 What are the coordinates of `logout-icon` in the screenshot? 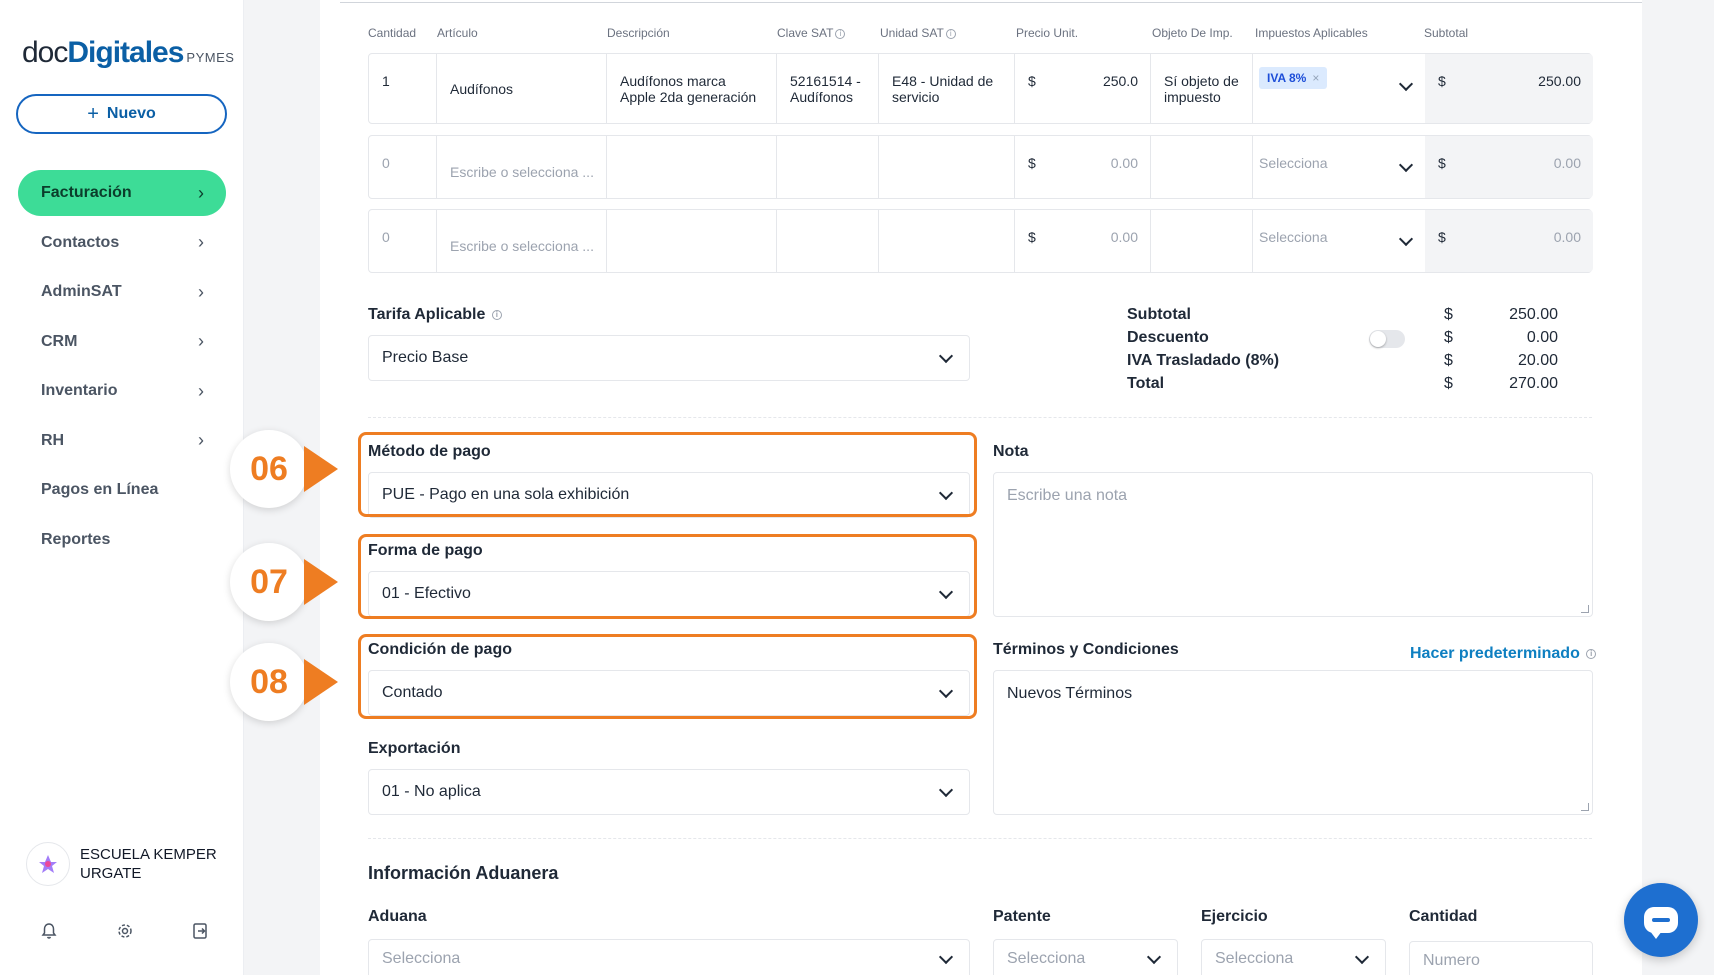 It's located at (201, 931).